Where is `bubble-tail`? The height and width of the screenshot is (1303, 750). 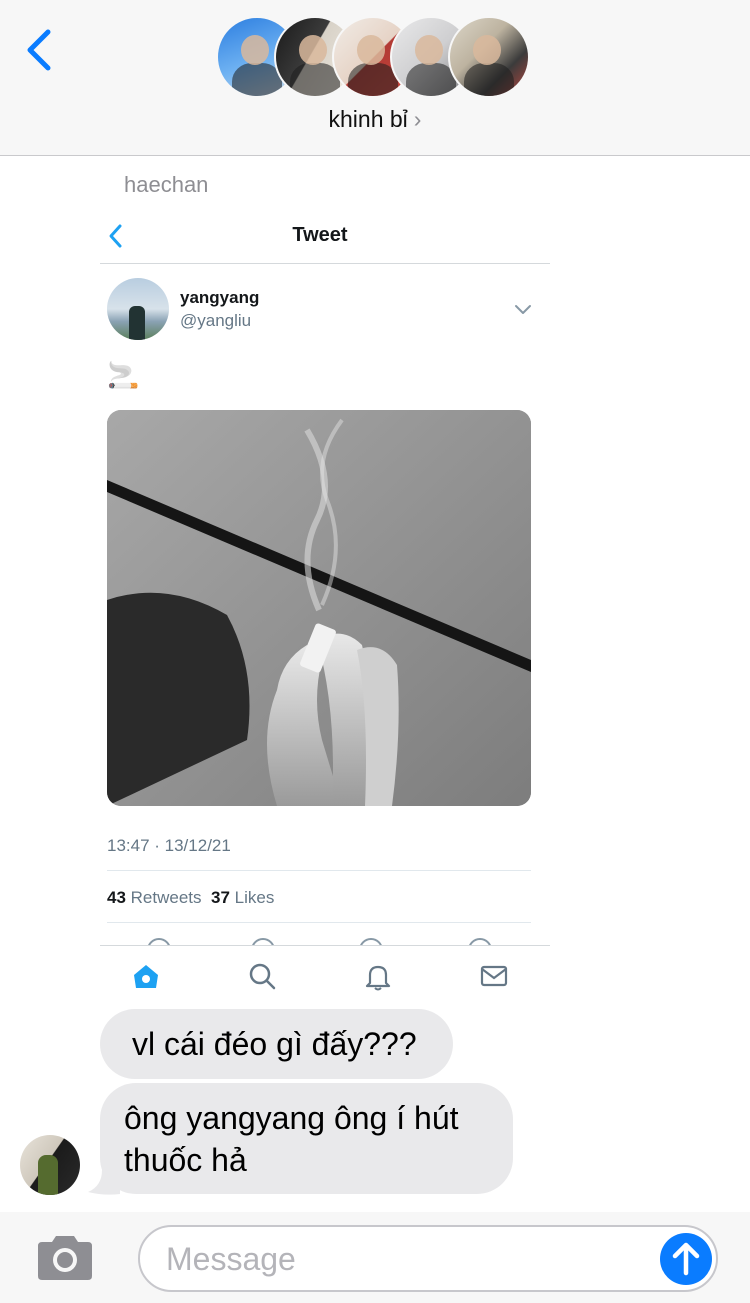
bubble-tail is located at coordinates (104, 1182).